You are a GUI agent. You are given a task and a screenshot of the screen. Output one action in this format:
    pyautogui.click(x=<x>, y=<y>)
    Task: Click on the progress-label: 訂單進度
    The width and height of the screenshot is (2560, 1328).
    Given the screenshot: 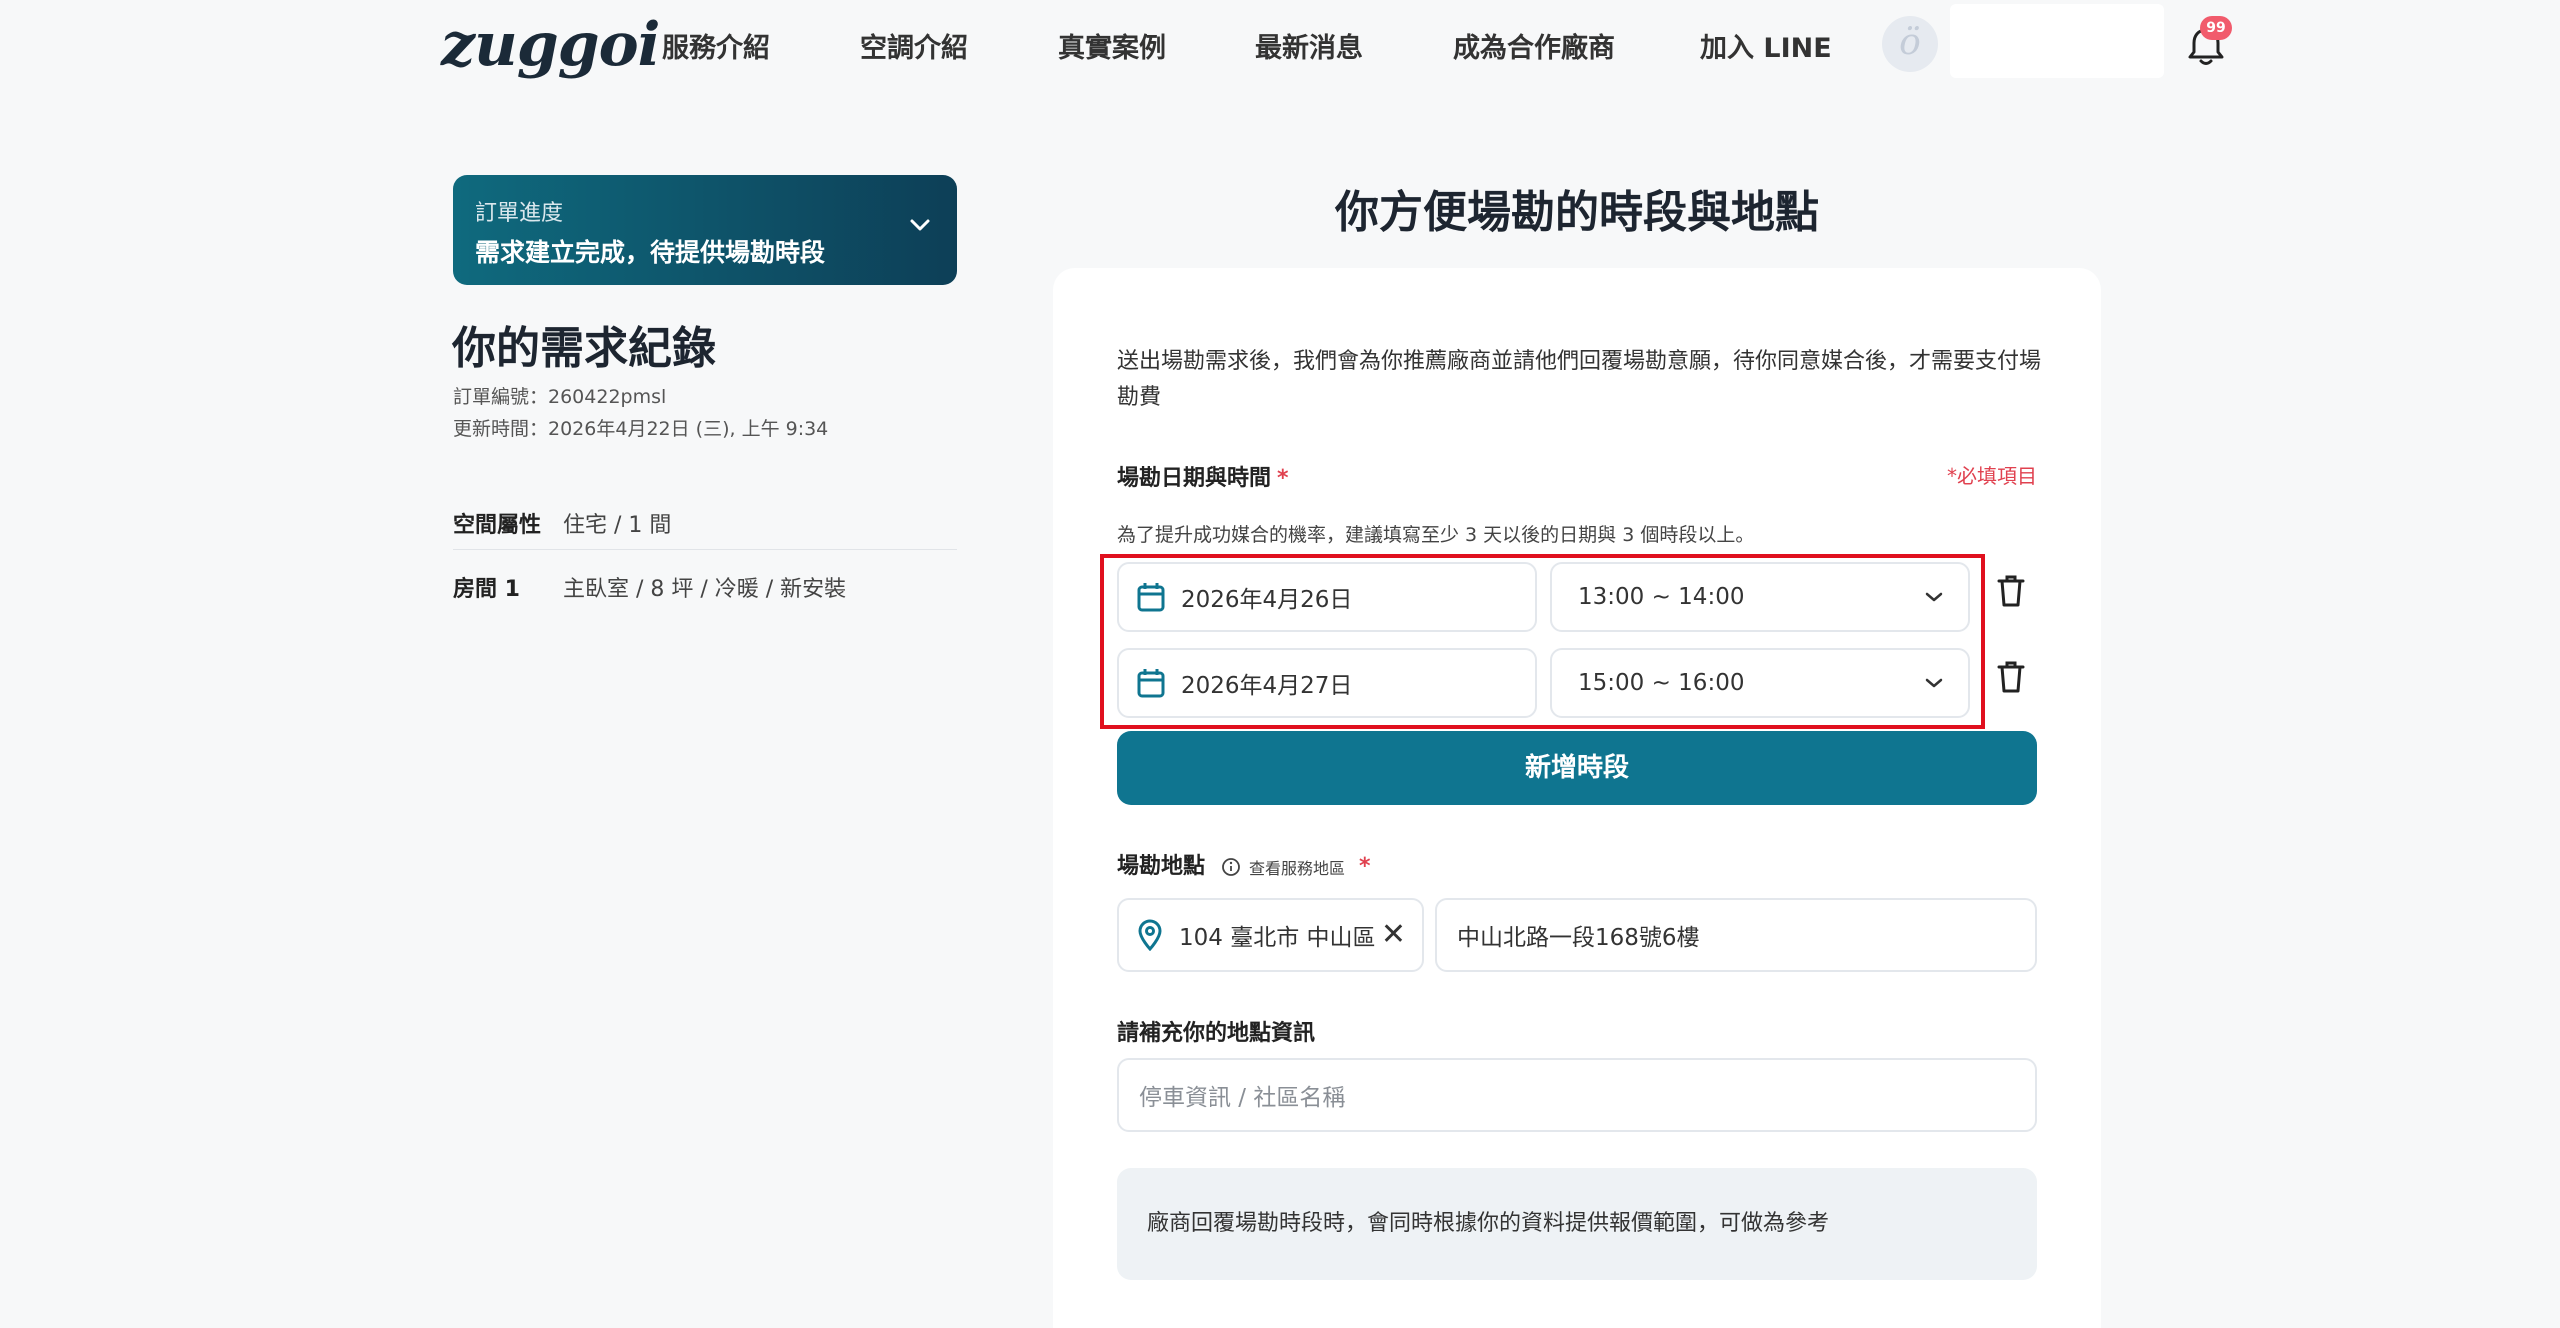 What is the action you would take?
    pyautogui.click(x=519, y=213)
    